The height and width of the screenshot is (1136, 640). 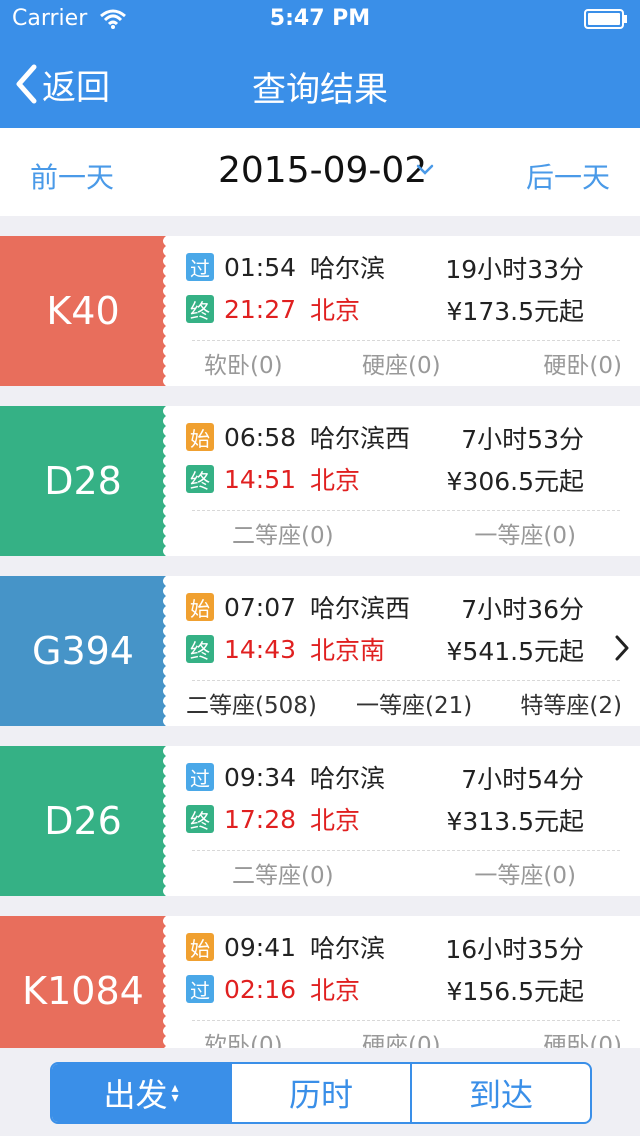 I want to click on sort-arrival-label: 到达, so click(x=500, y=1095).